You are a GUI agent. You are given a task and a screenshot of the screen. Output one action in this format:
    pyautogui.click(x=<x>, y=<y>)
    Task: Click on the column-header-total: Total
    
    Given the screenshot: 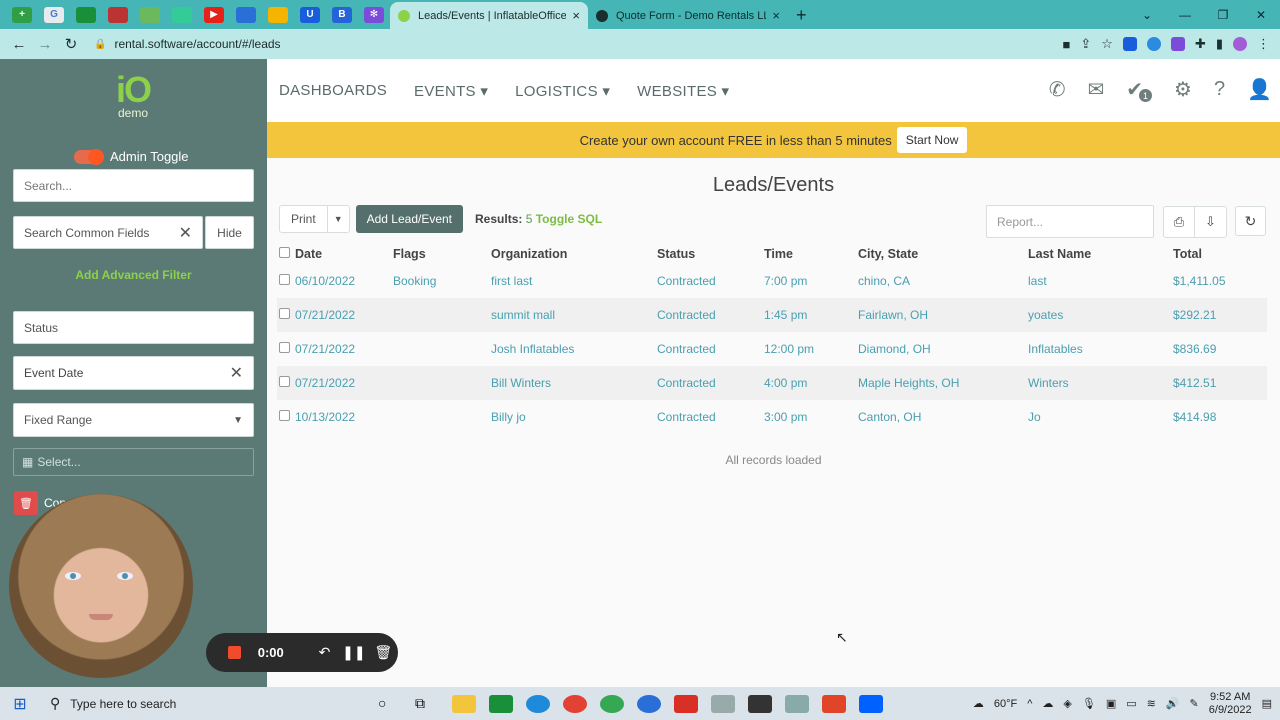 What is the action you would take?
    pyautogui.click(x=1220, y=253)
    